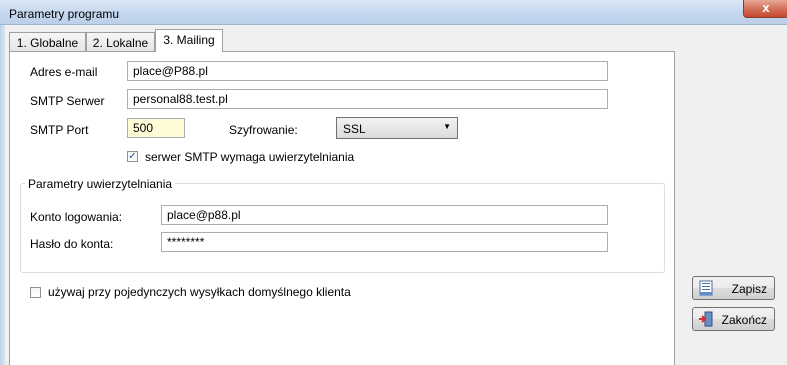 The width and height of the screenshot is (787, 365). Describe the element at coordinates (263, 130) in the screenshot. I see `encryption-label: Szyfrowanie:` at that location.